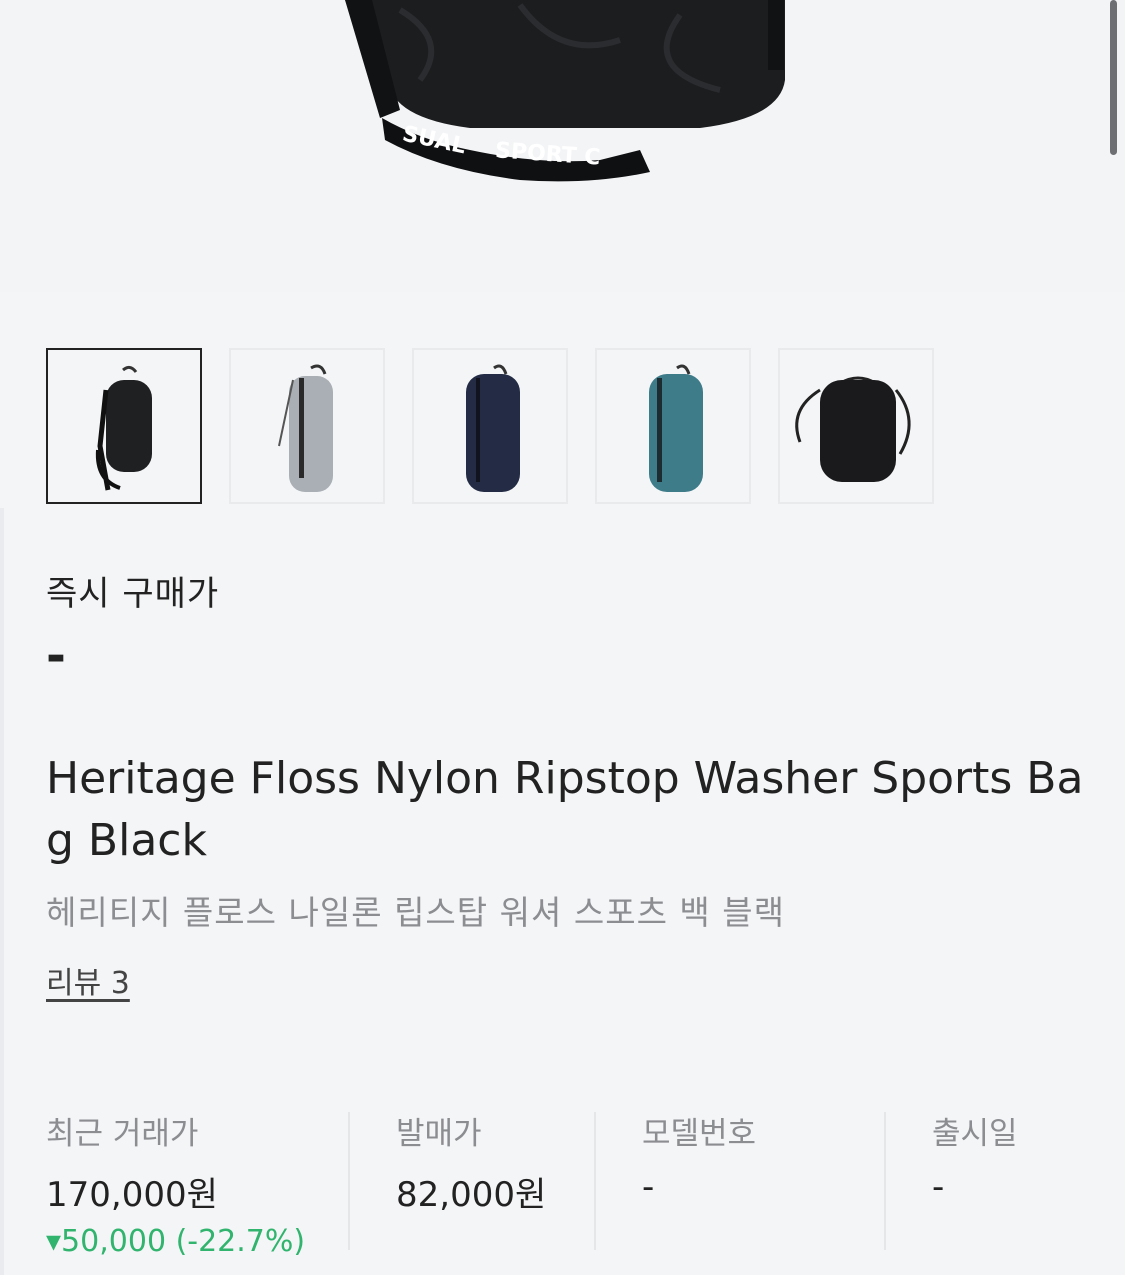 The height and width of the screenshot is (1275, 1125). I want to click on thumbnail-navy, so click(490, 426).